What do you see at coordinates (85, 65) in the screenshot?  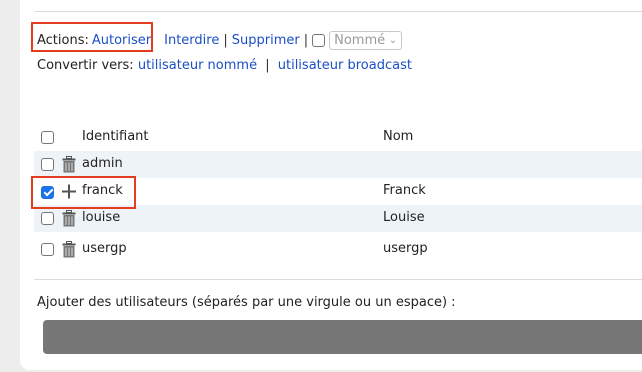 I see `convert-label: Convertir vers:` at bounding box center [85, 65].